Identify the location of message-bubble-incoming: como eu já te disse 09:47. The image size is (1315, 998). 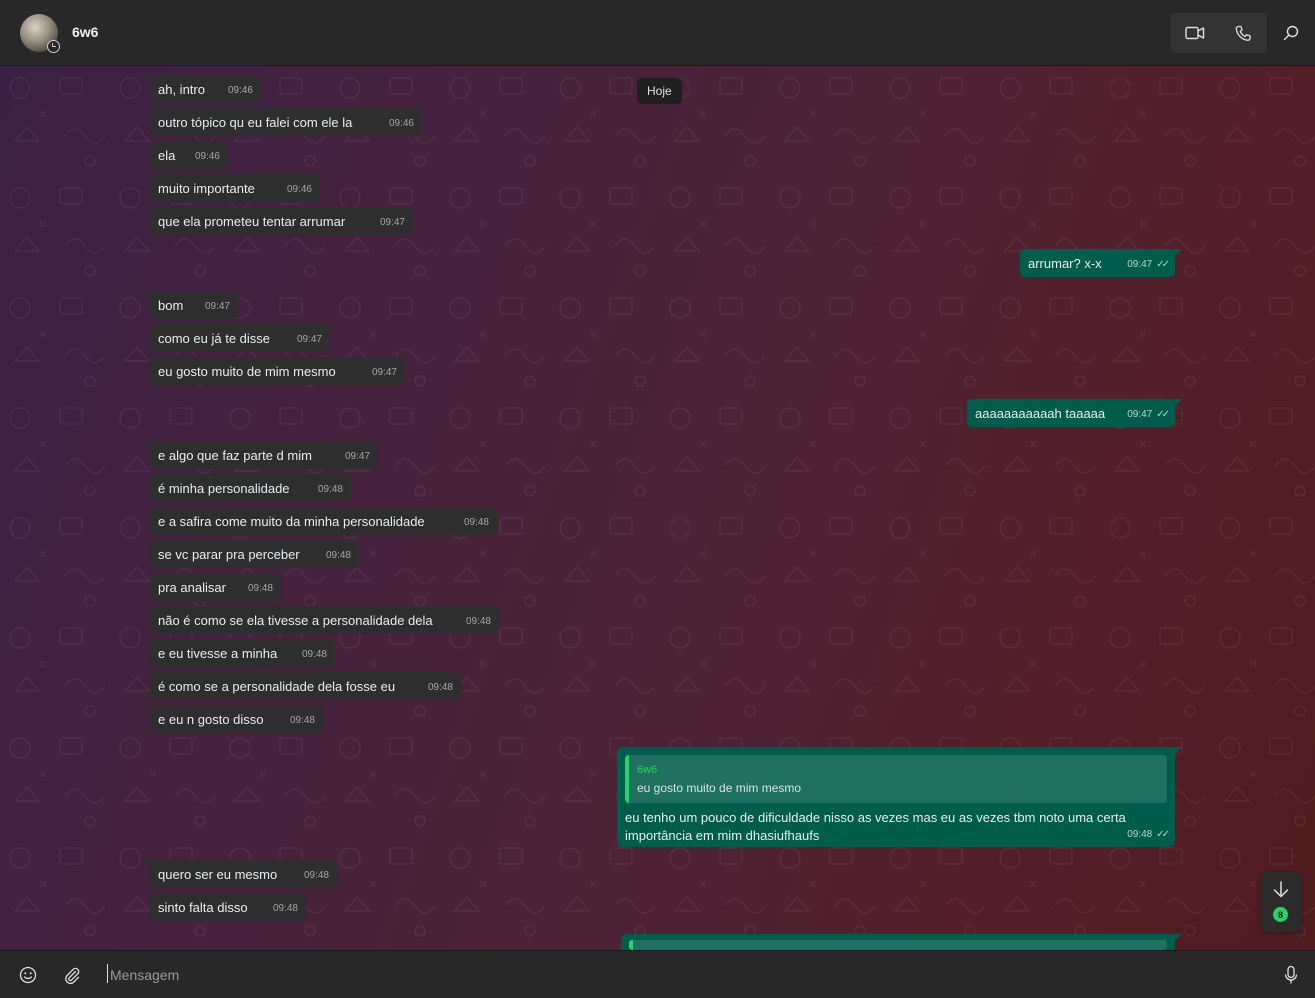
(240, 338).